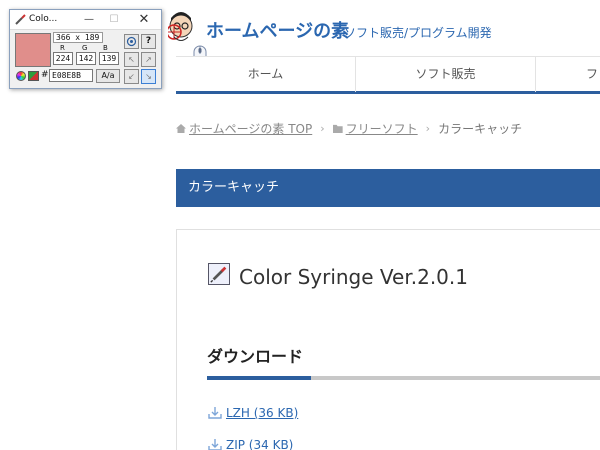 The height and width of the screenshot is (450, 600). I want to click on breadcrumb-home-link: ホームページの素 TOP, so click(250, 128).